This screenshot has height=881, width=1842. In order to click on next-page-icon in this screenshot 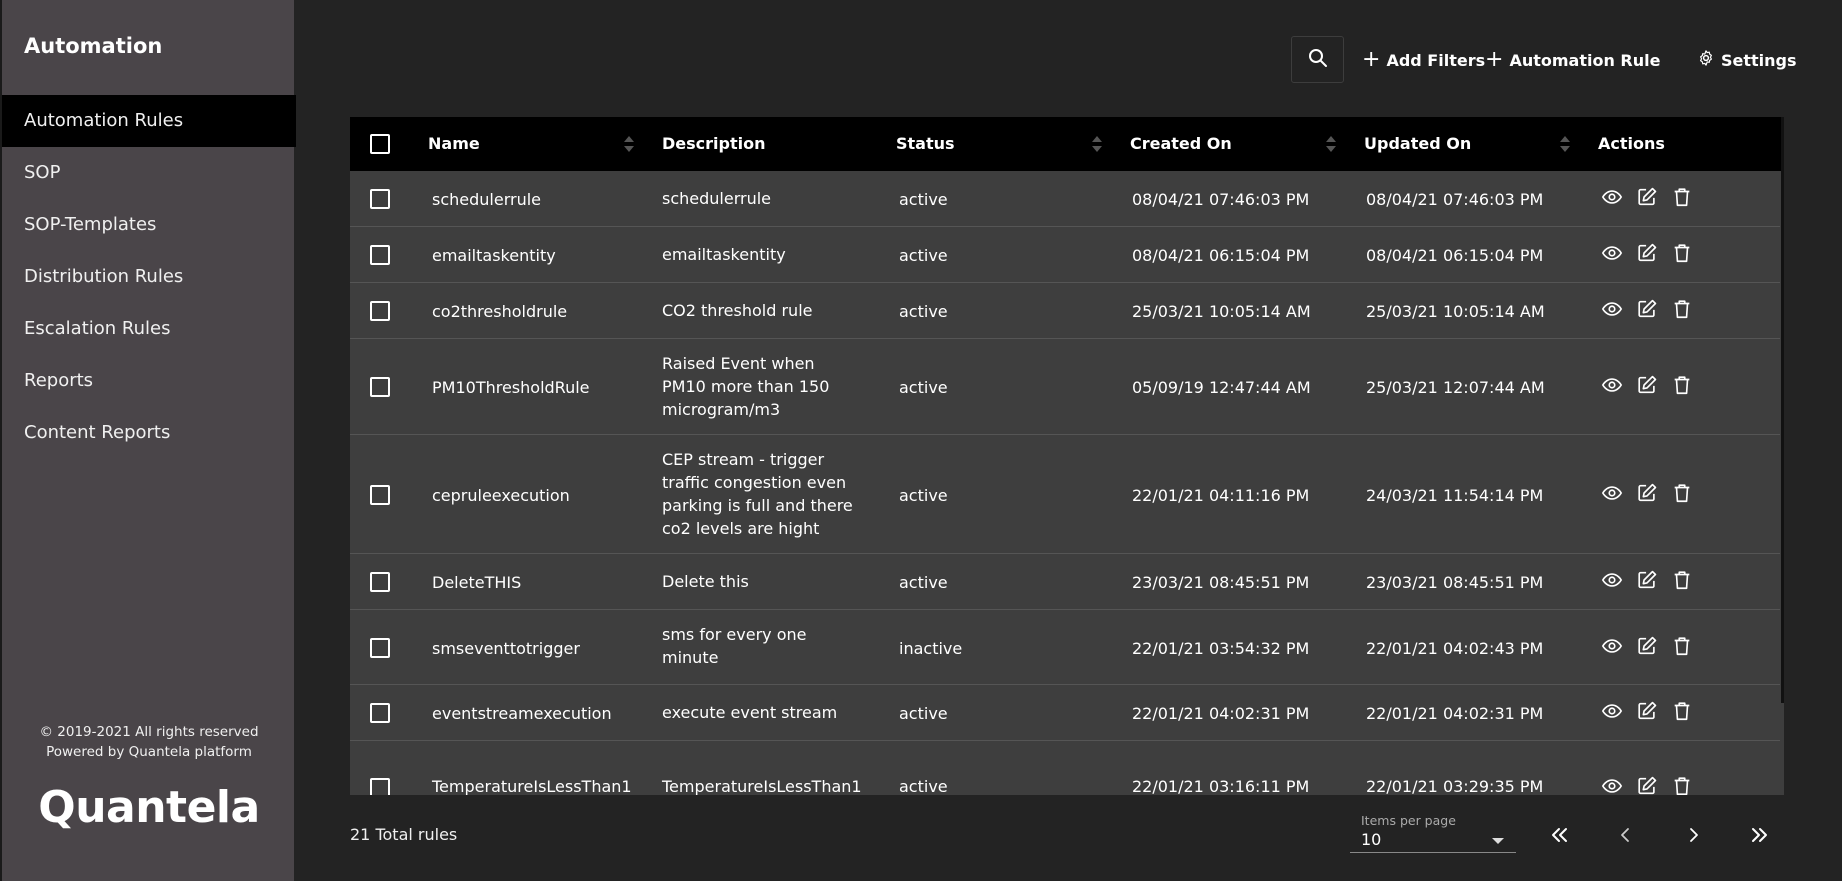, I will do `click(1693, 837)`.